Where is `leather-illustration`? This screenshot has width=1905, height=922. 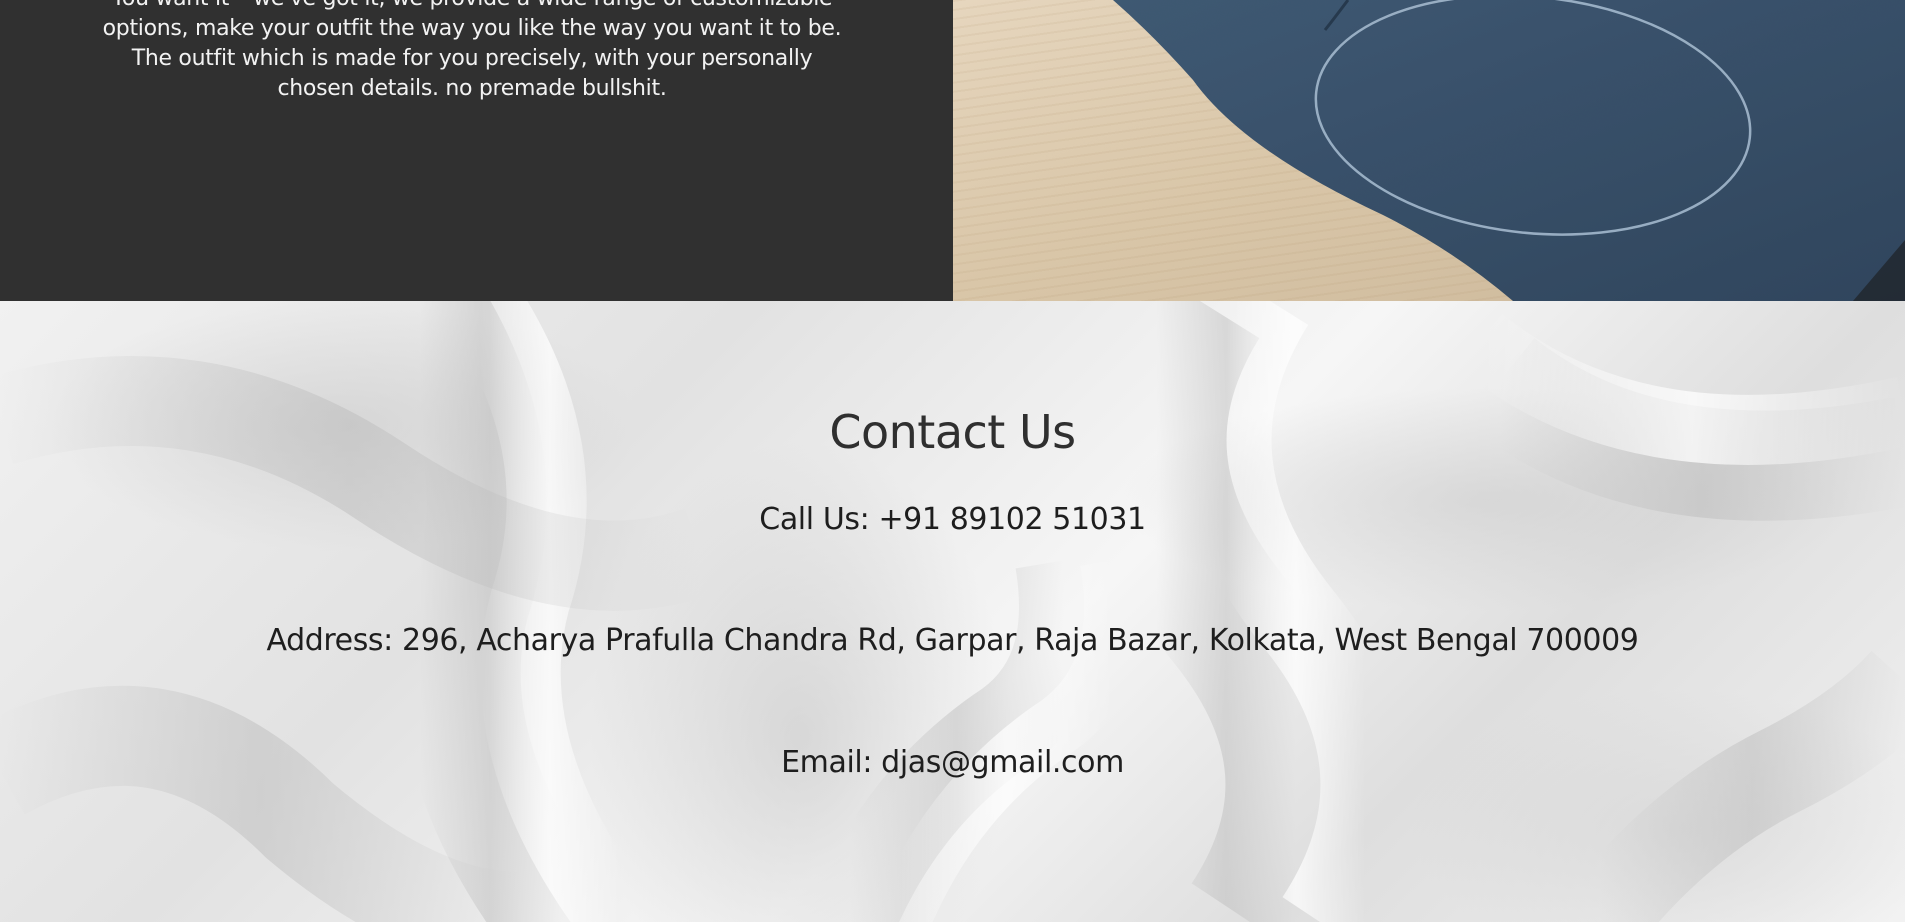 leather-illustration is located at coordinates (1509, 150).